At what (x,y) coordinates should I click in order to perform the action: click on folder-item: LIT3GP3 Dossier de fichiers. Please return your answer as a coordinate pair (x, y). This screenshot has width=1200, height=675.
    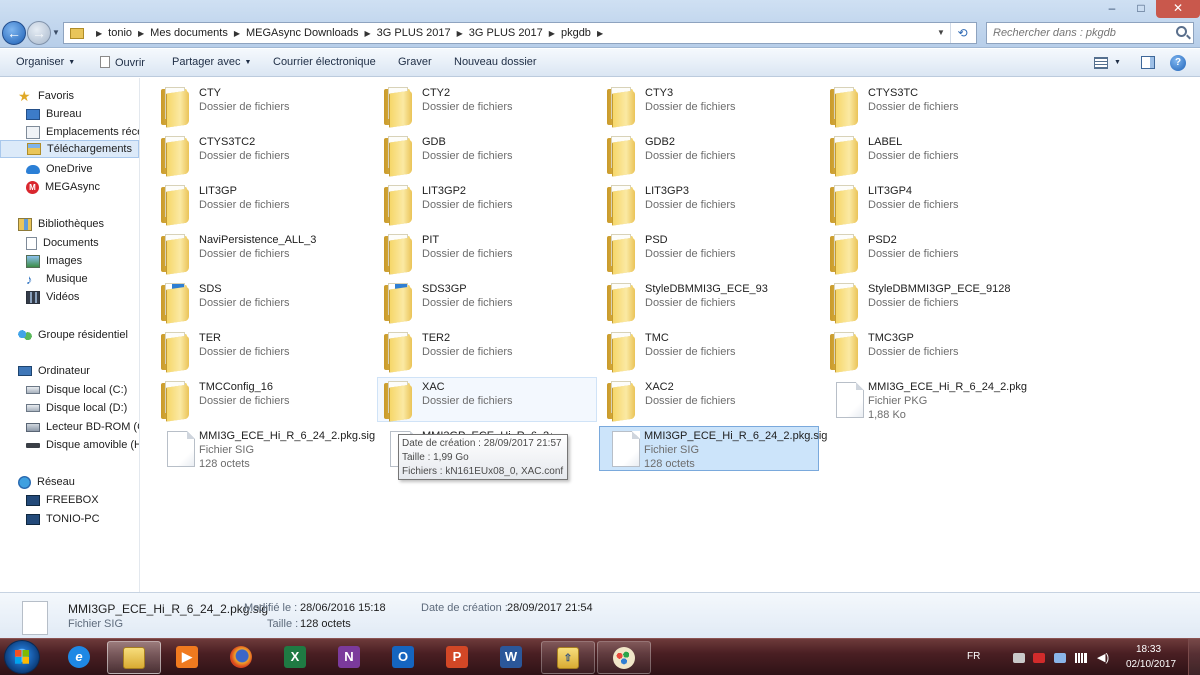
    Looking at the image, I should click on (711, 204).